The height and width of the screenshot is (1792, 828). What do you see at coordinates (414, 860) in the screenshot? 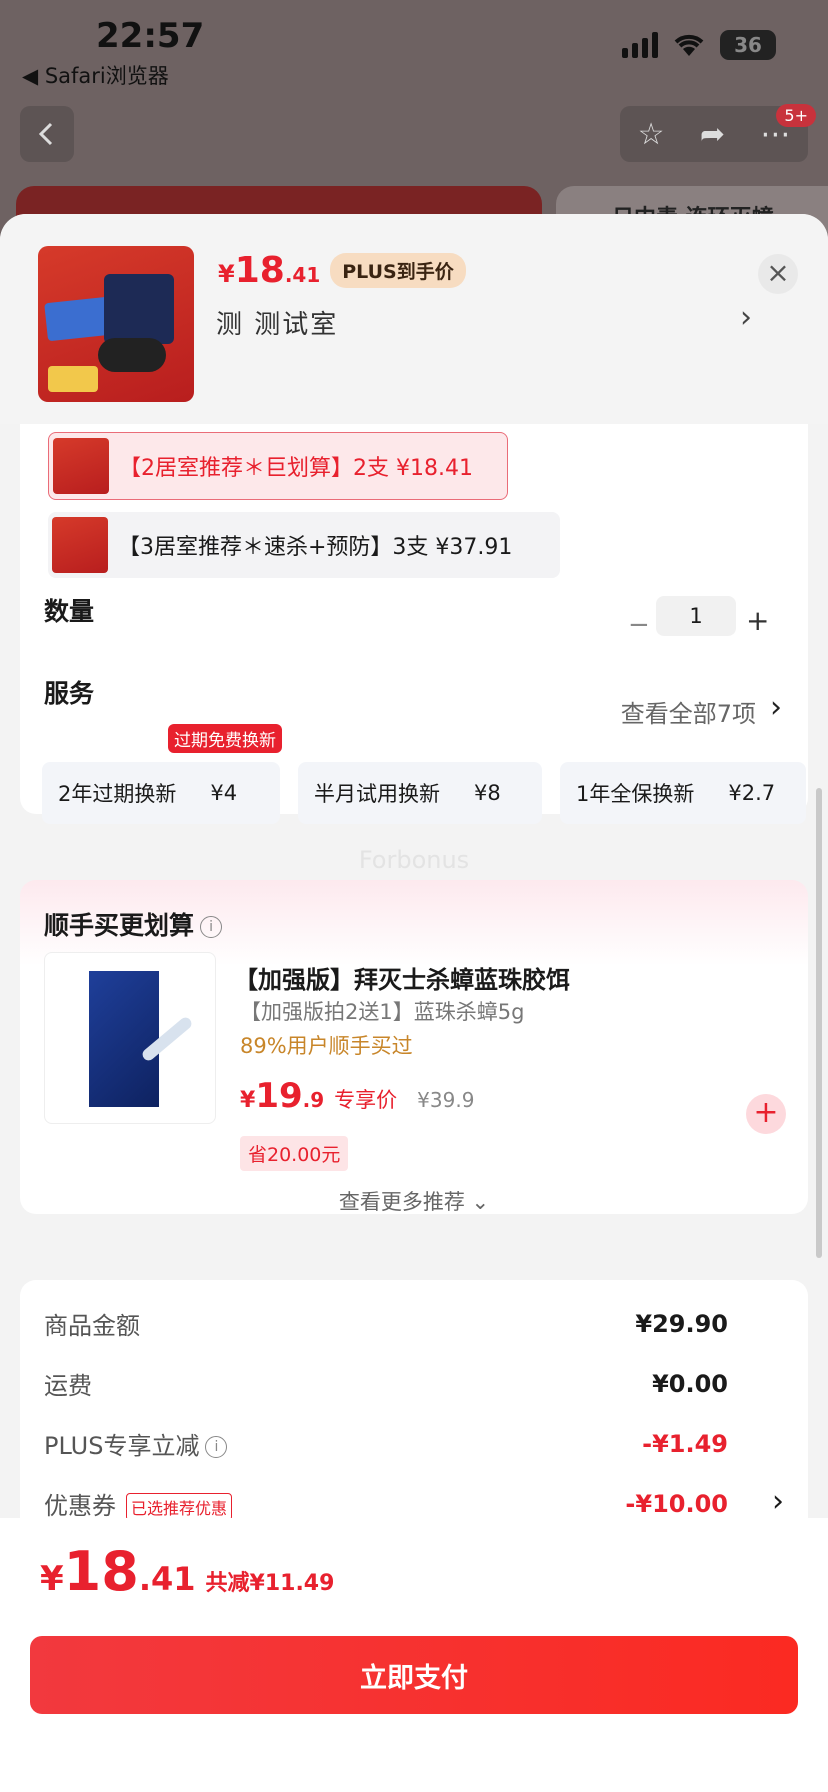
I see `watermark: Forbonus` at bounding box center [414, 860].